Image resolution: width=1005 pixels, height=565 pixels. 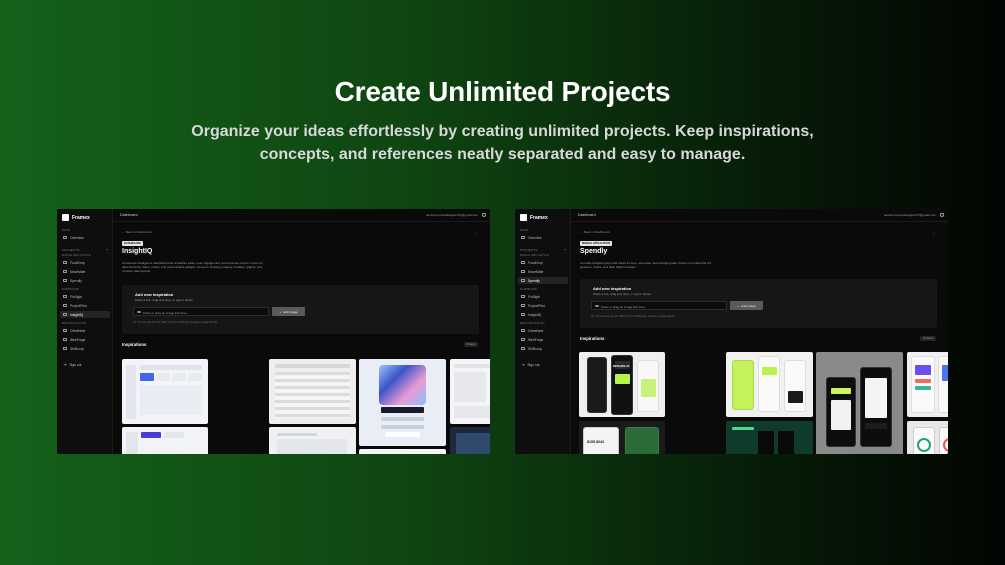 I want to click on page-title: Dashboard, so click(x=129, y=215).